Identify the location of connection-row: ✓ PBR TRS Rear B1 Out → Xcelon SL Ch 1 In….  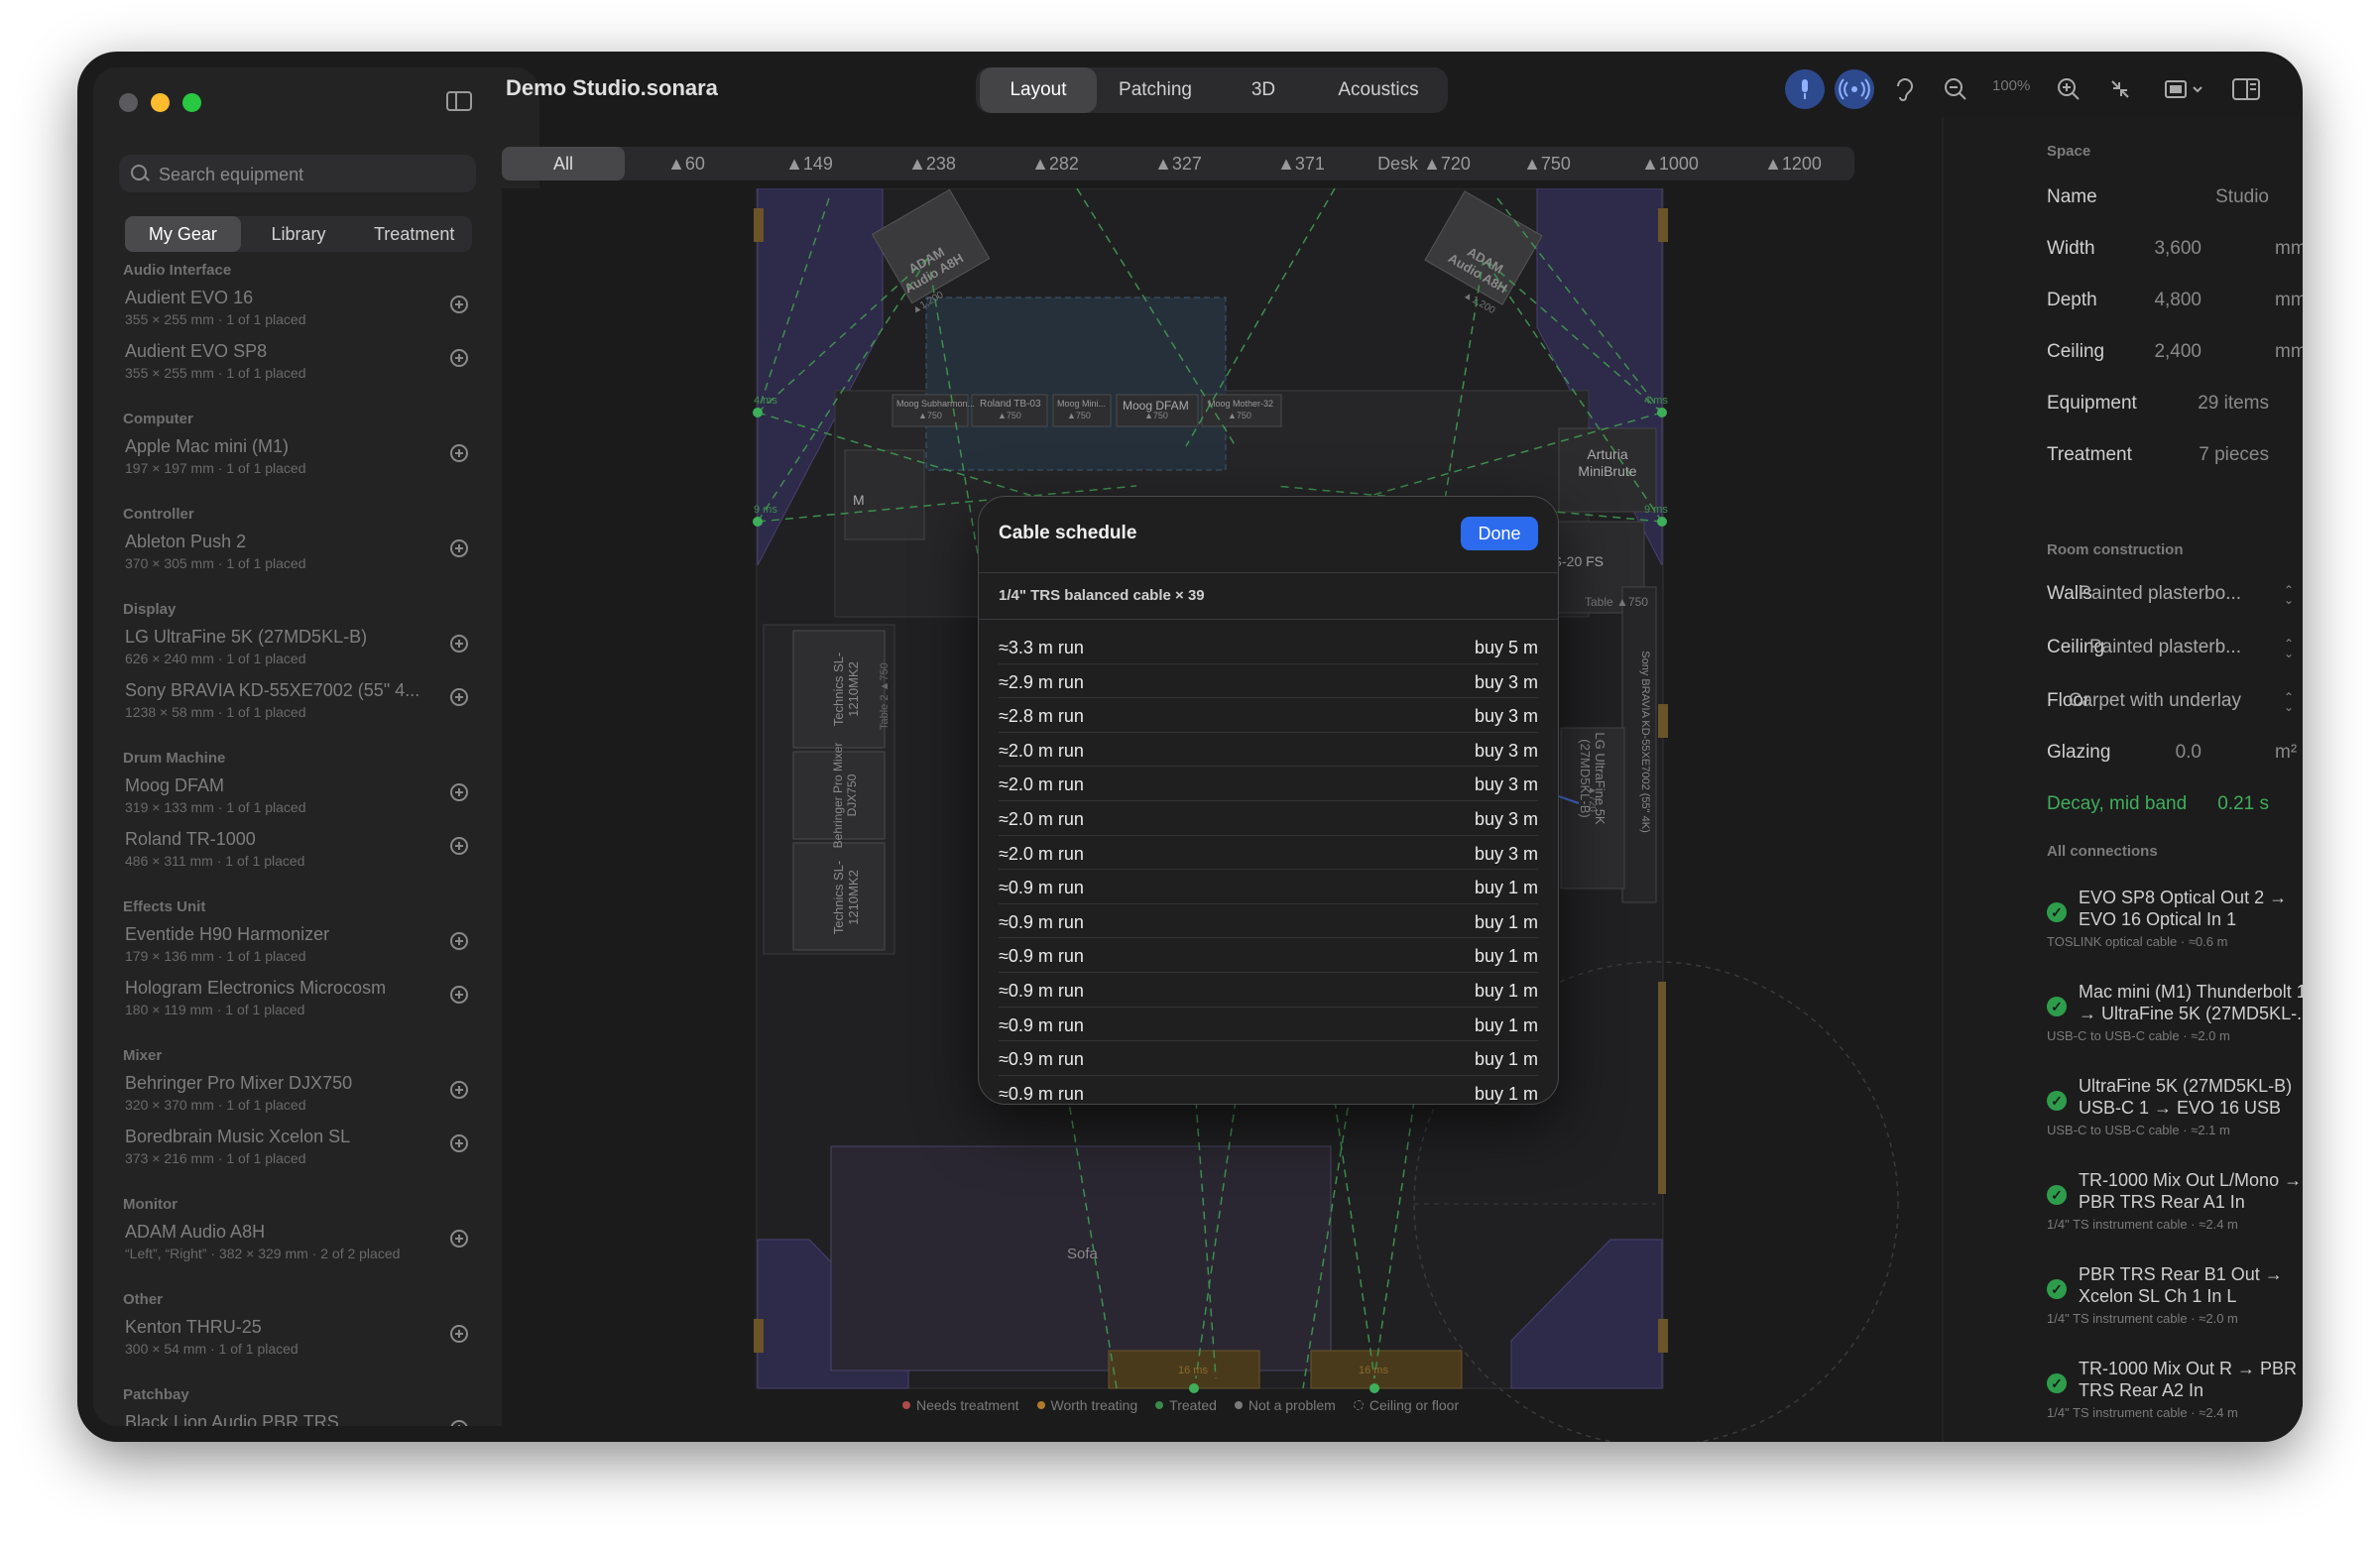
(2175, 1308).